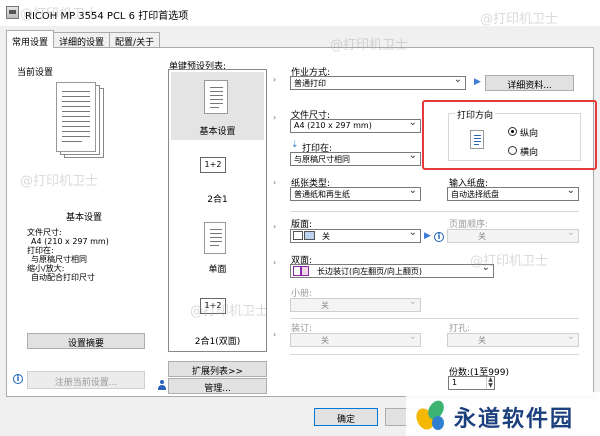  I want to click on job-type-select: 普通打印, so click(378, 83).